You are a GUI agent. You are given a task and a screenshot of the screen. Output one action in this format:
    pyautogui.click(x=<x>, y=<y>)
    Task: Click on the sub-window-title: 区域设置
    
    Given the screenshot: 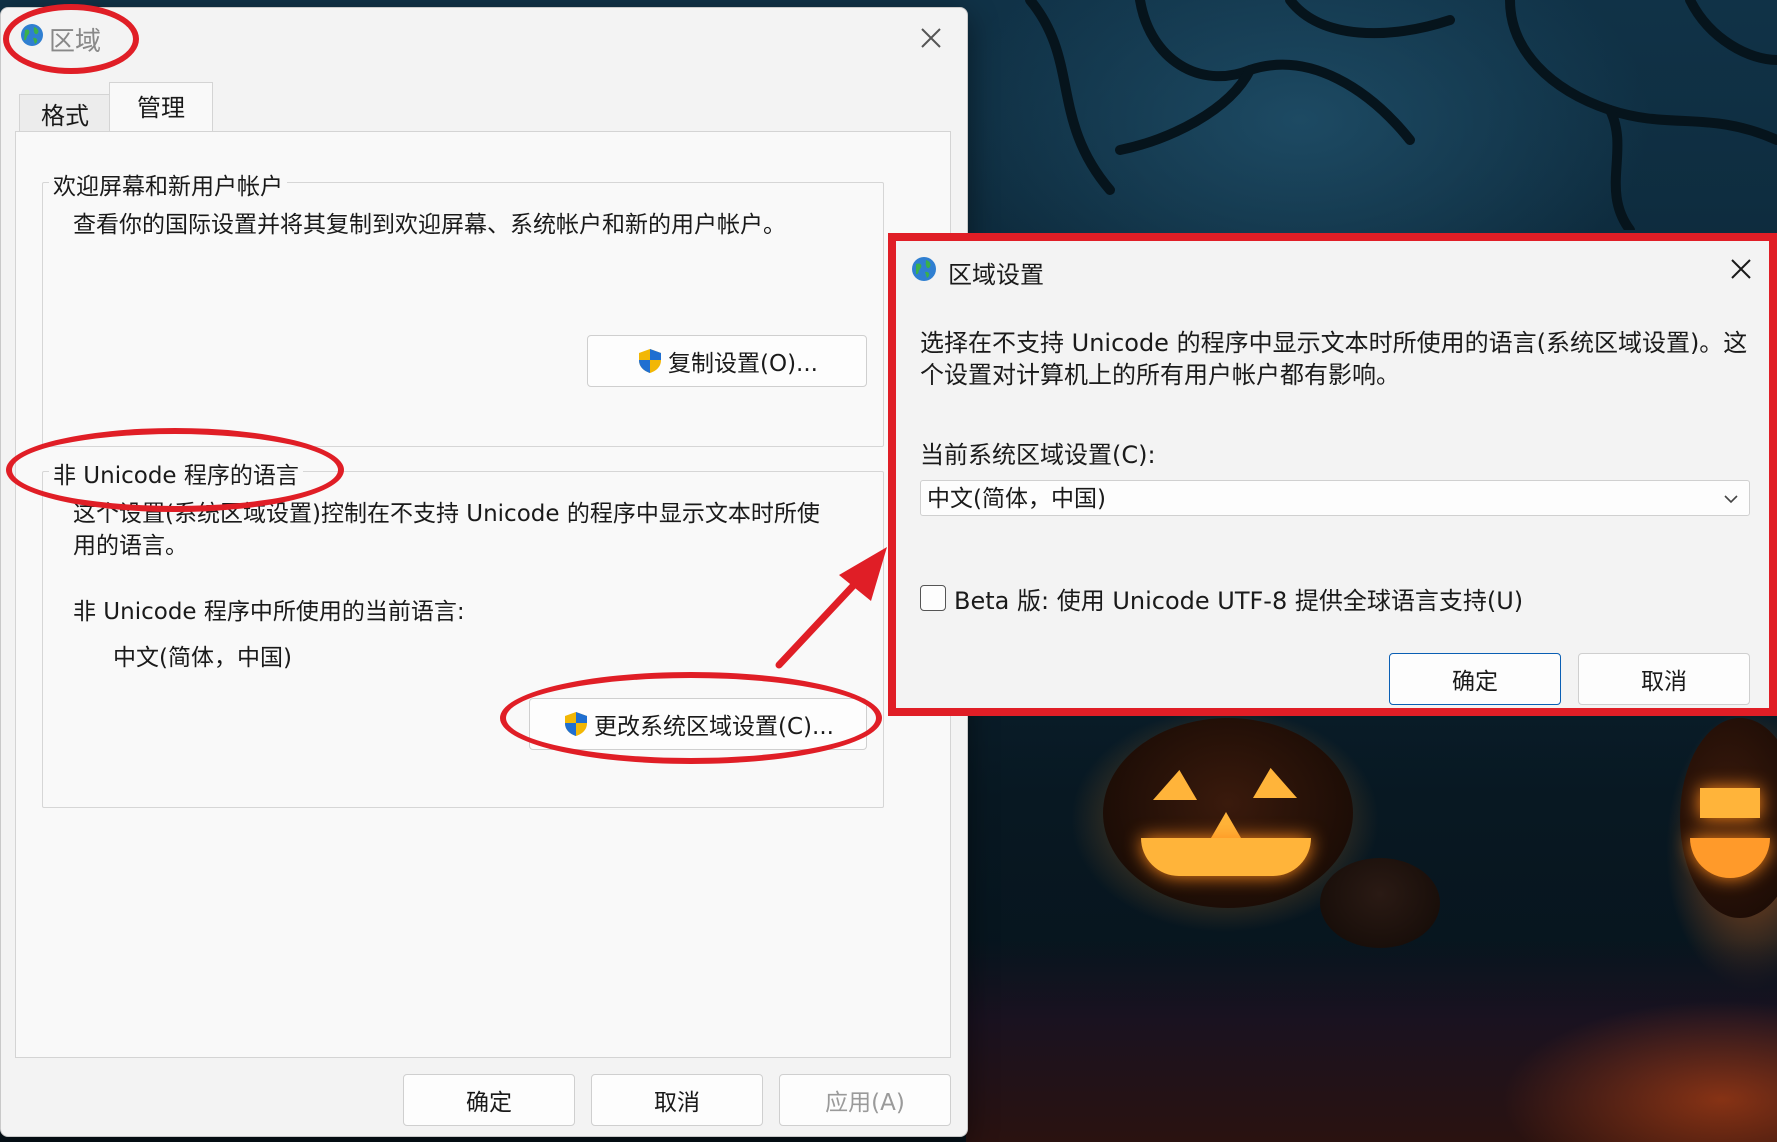 What is the action you would take?
    pyautogui.click(x=996, y=275)
    